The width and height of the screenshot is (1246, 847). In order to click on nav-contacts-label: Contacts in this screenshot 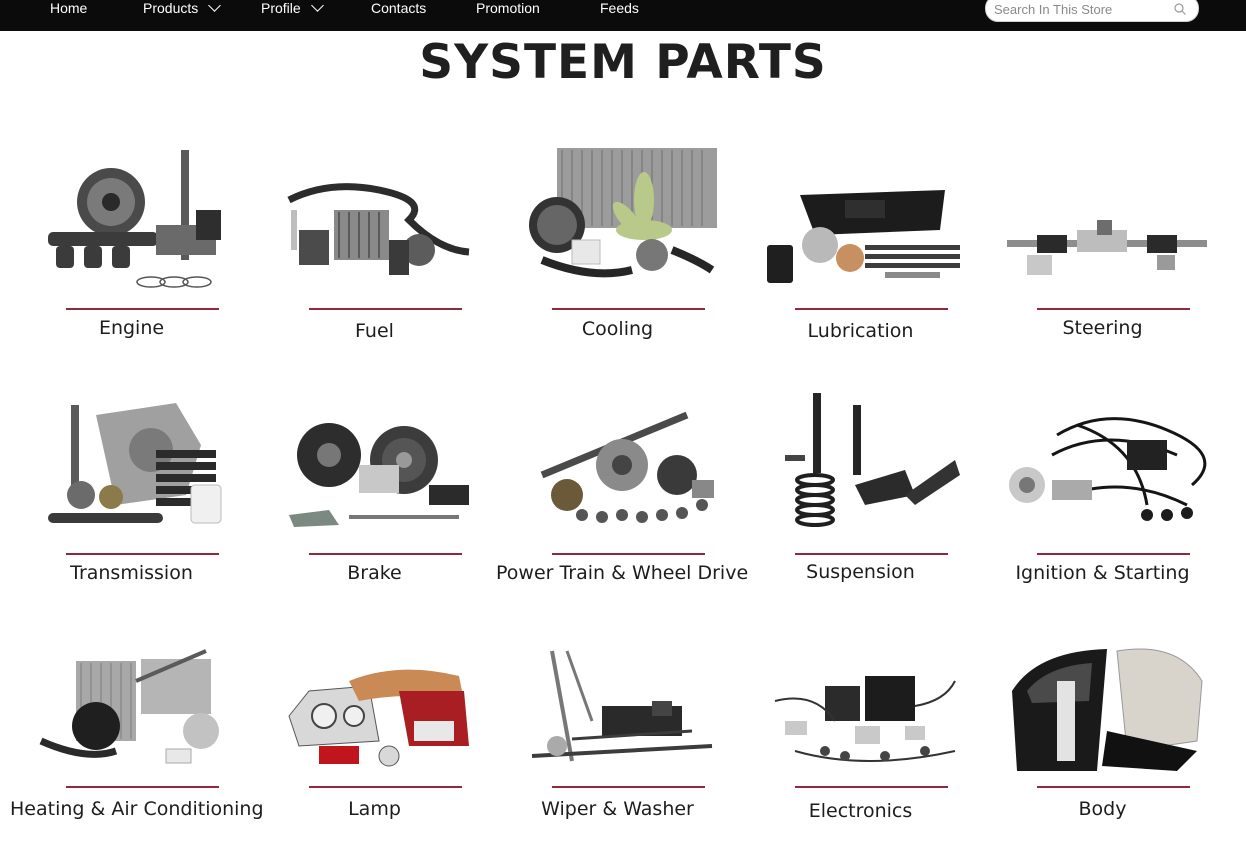, I will do `click(399, 8)`.